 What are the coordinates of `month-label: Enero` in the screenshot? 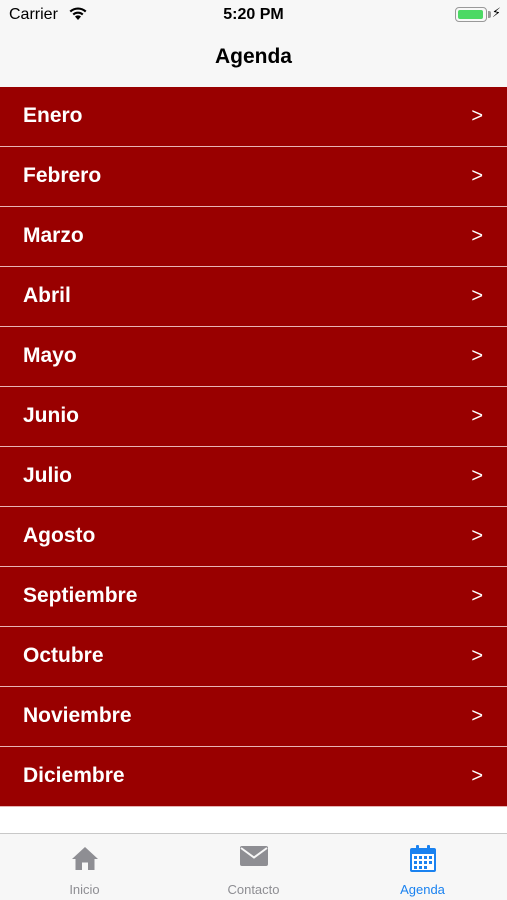 It's located at (53, 115).